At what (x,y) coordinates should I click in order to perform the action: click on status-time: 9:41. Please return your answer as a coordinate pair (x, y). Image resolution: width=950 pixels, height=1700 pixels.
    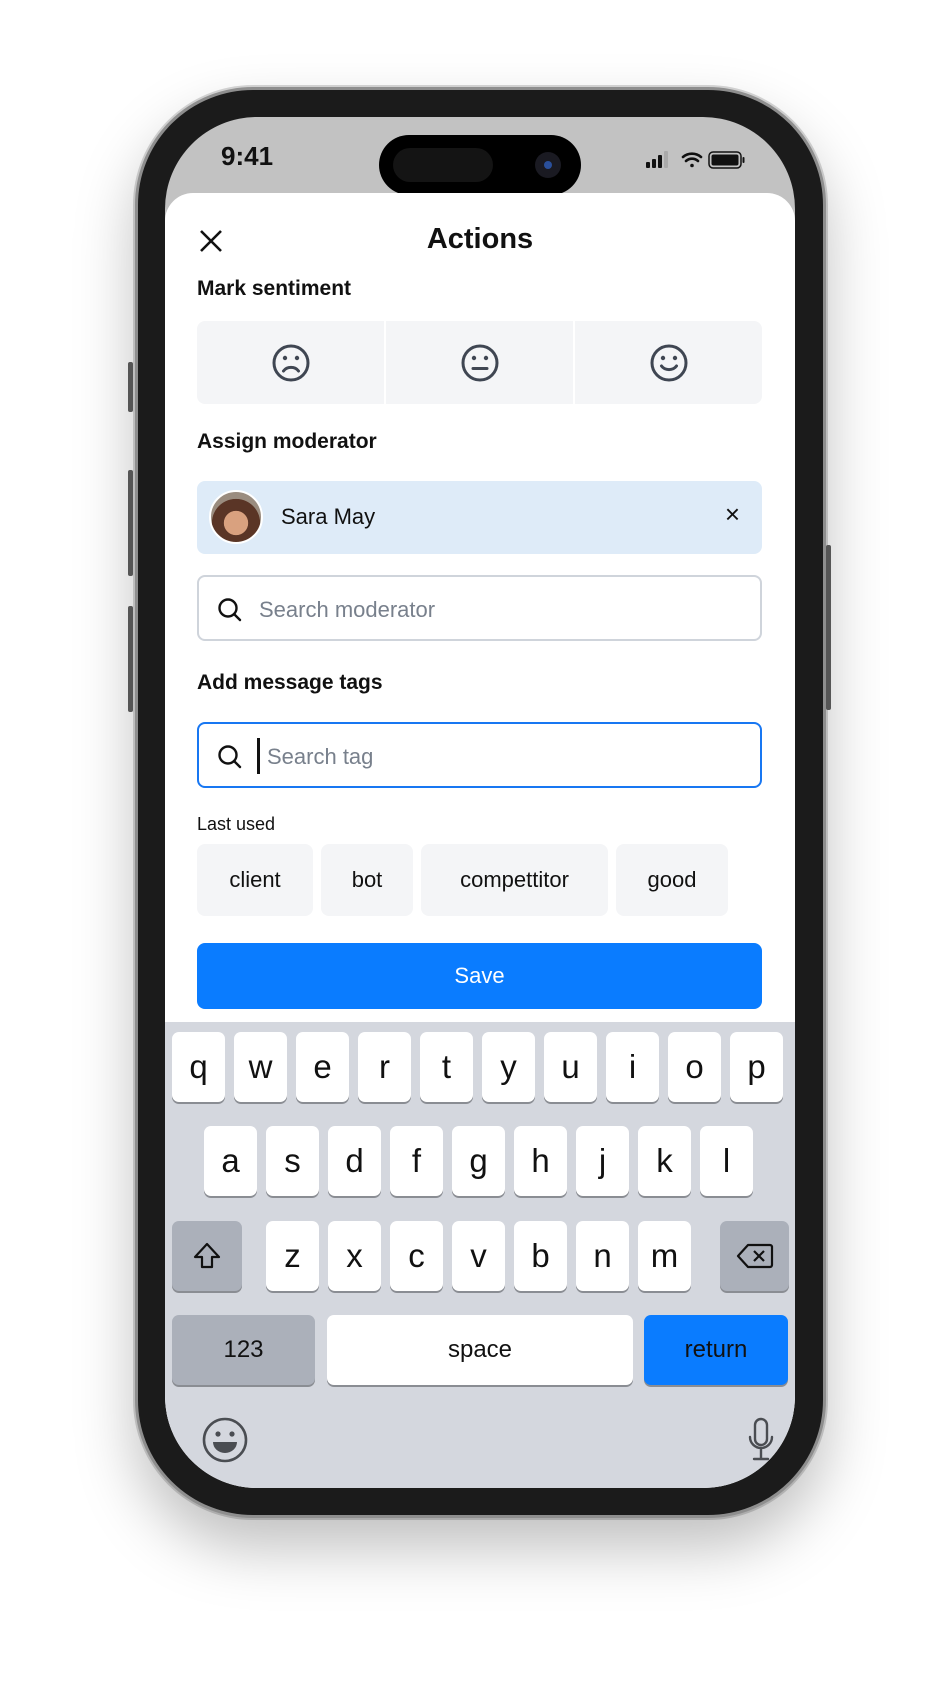
    Looking at the image, I should click on (247, 156).